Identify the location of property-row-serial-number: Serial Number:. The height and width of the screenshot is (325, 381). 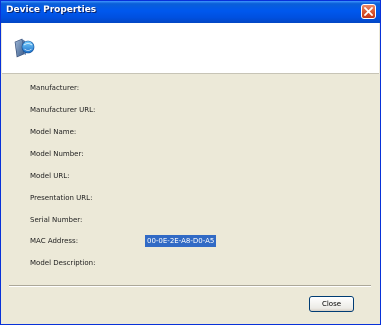
(190, 220).